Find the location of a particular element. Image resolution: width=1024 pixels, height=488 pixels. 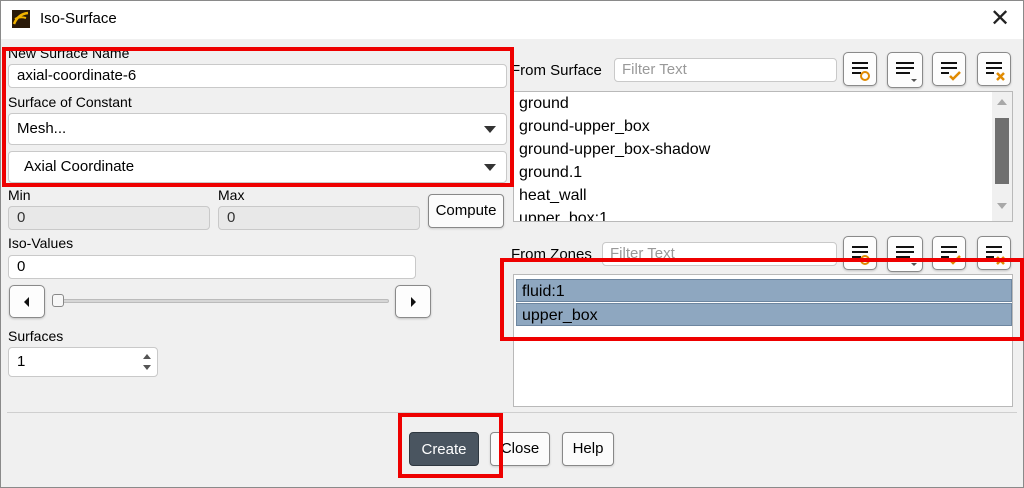

highlight-box-create is located at coordinates (450, 445).